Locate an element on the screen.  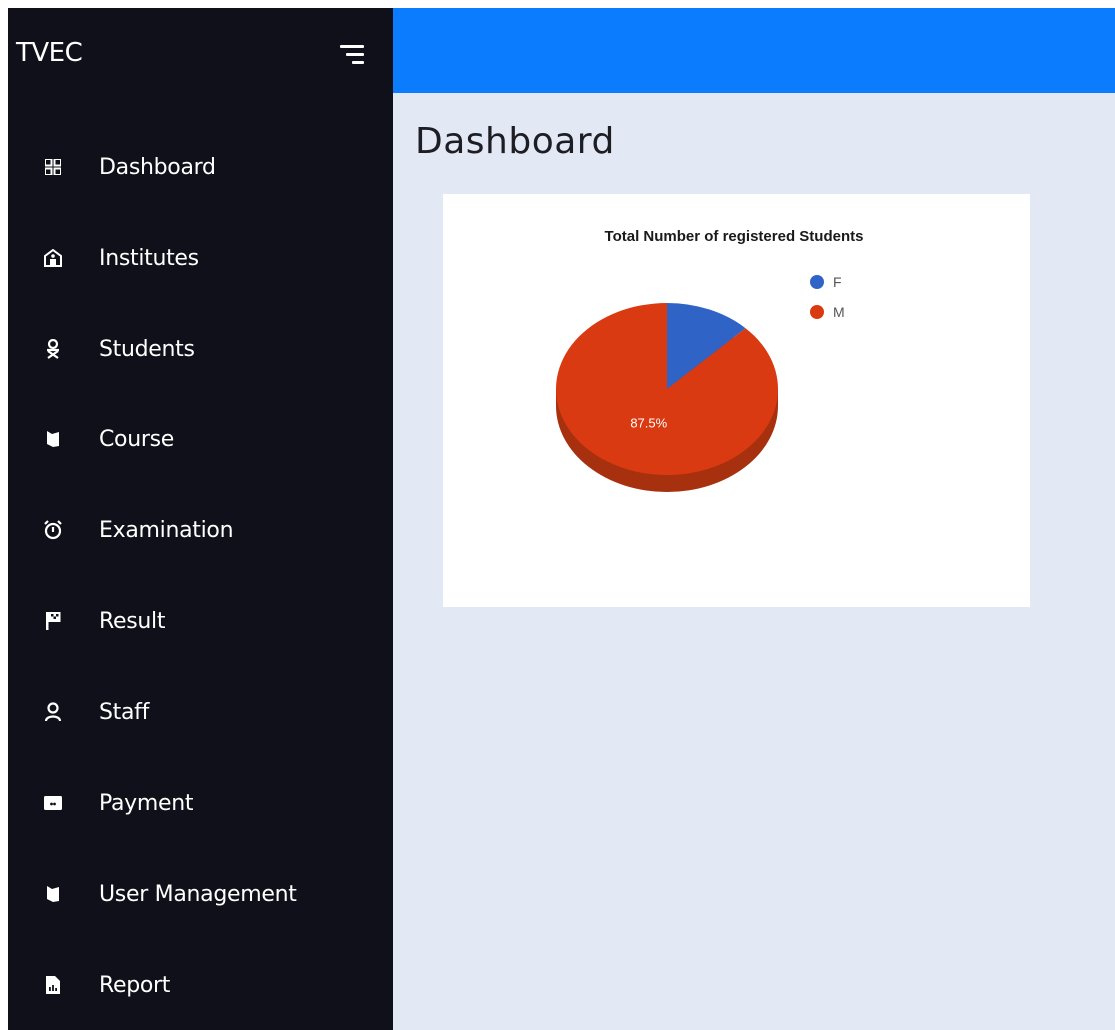
sidebar-item-label: Staff is located at coordinates (124, 712).